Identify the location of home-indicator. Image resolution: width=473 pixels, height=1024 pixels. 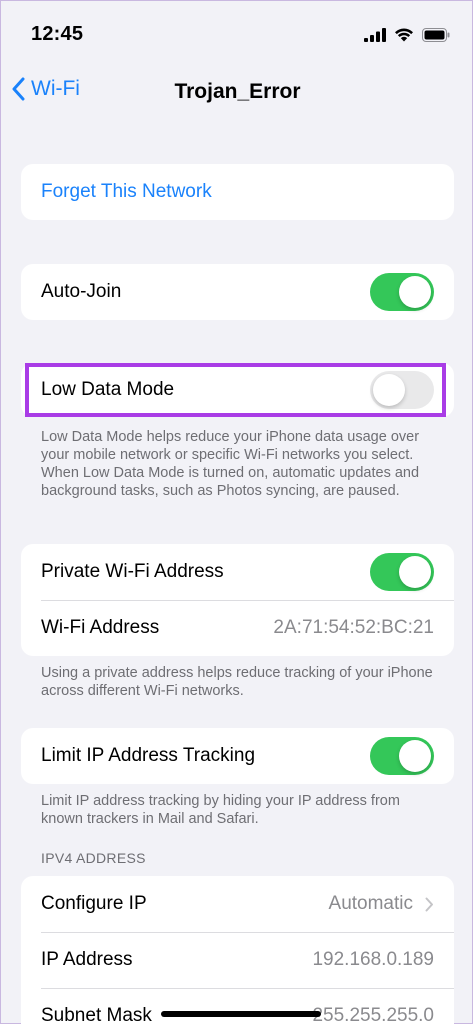
(241, 1014).